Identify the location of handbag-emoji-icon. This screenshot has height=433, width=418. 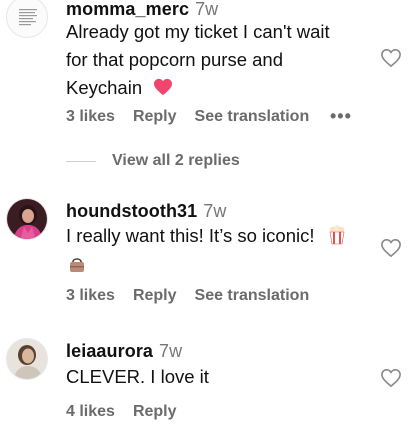
(77, 265).